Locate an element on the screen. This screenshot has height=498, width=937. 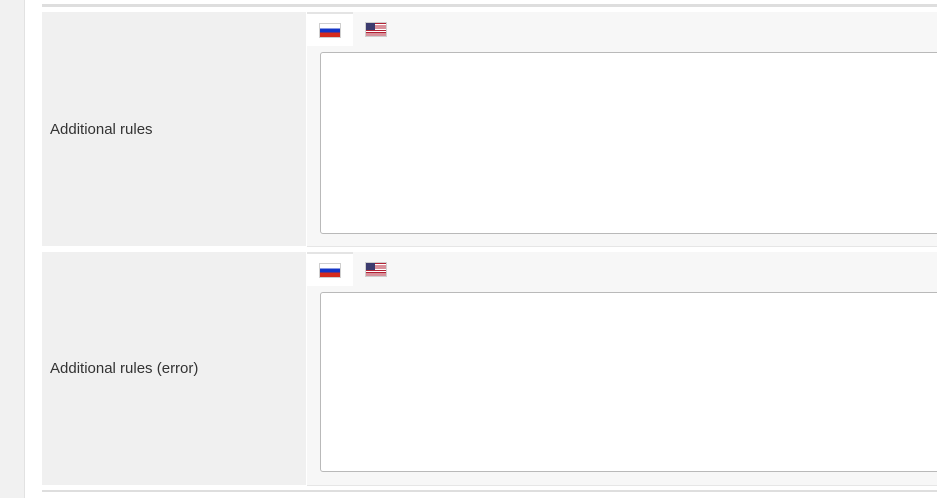
bottom-divider is located at coordinates (489, 491).